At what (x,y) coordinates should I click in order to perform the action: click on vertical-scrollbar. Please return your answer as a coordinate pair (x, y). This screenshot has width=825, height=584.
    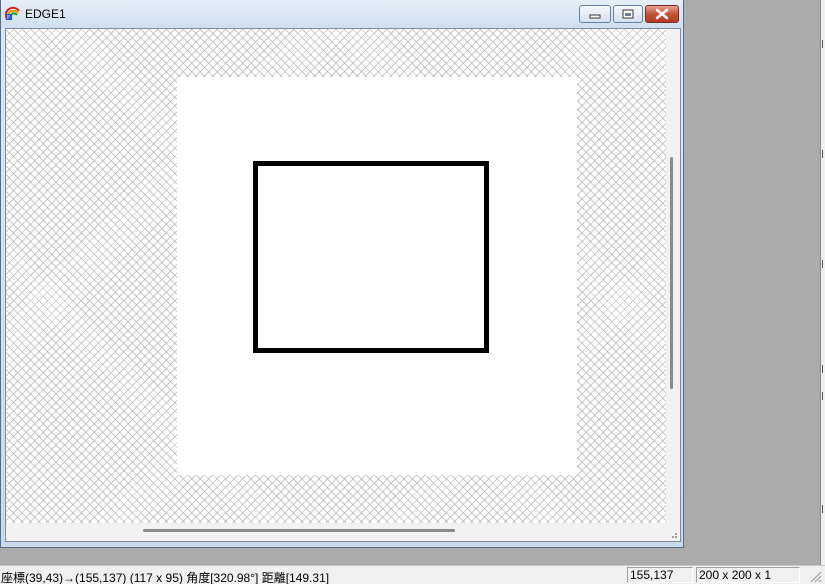
    Looking at the image, I should click on (673, 276).